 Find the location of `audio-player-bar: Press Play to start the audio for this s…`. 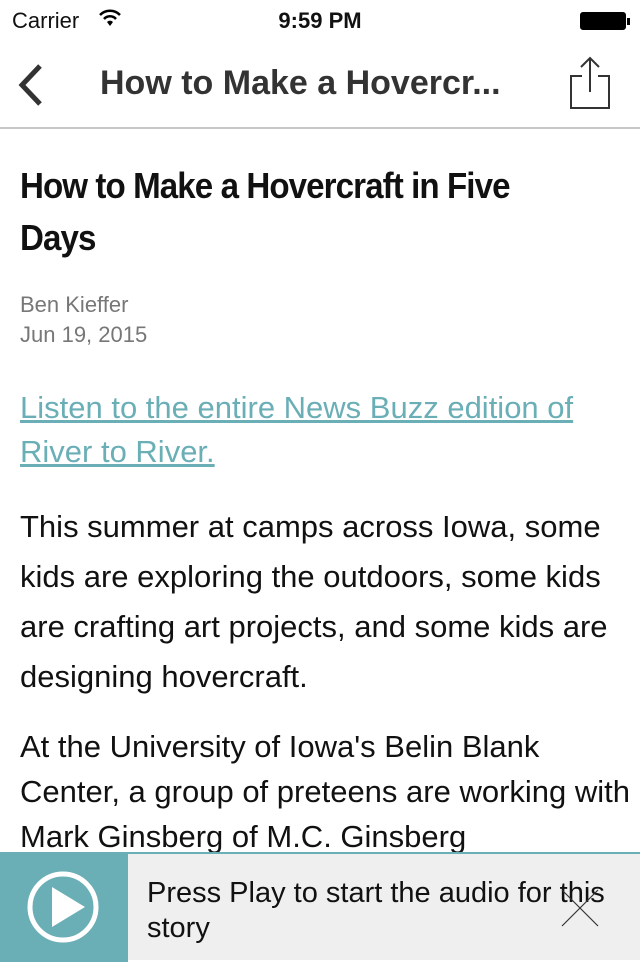

audio-player-bar: Press Play to start the audio for this s… is located at coordinates (320, 907).